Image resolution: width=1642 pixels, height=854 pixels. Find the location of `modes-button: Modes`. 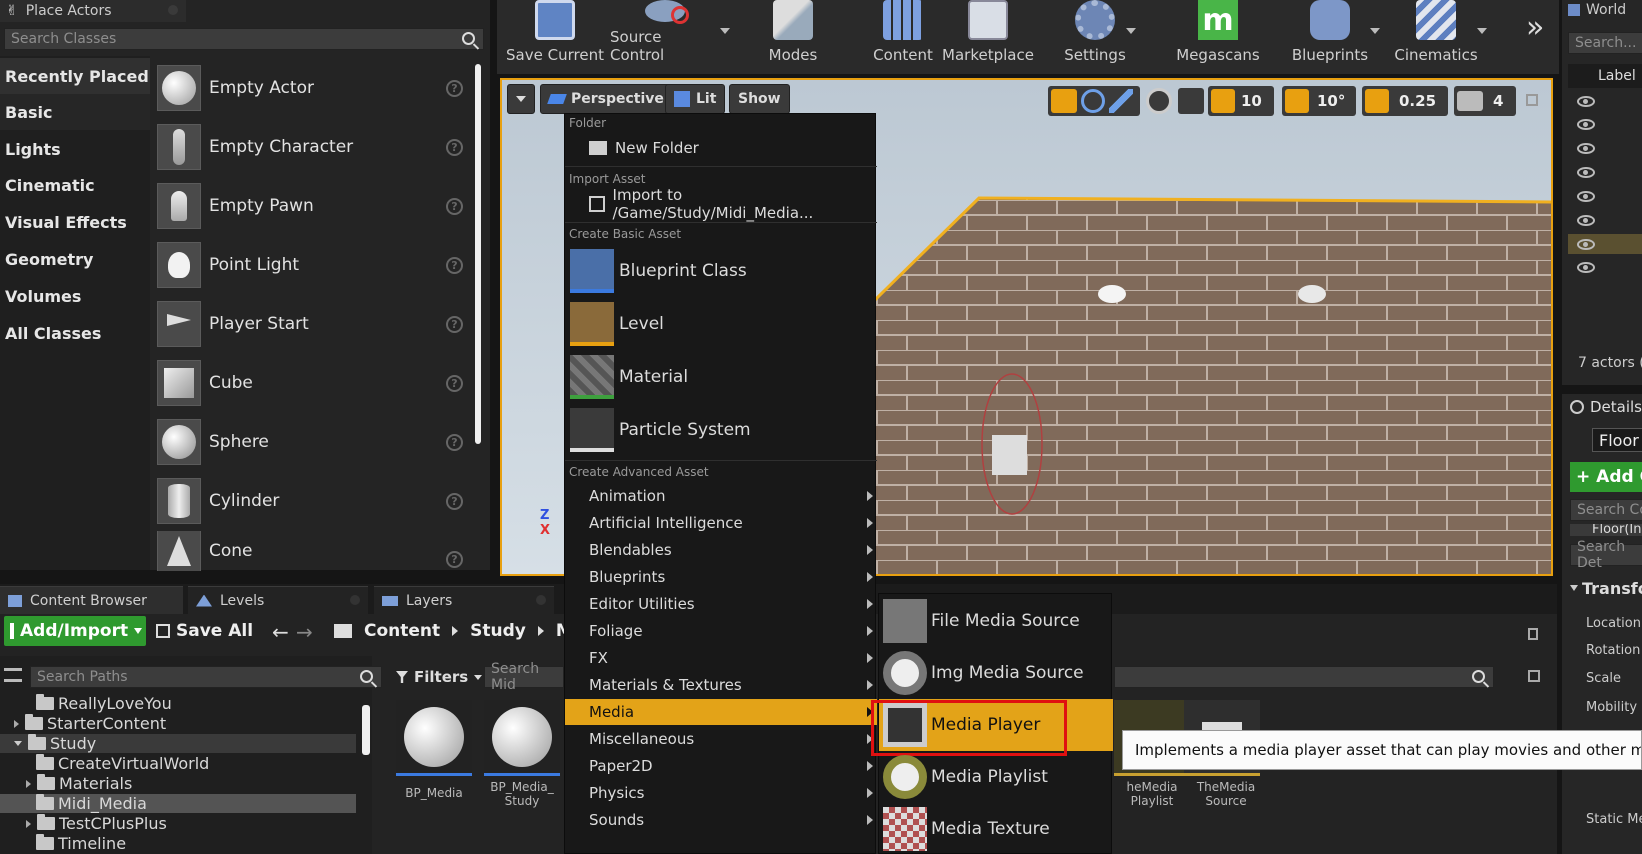

modes-button: Modes is located at coordinates (793, 35).